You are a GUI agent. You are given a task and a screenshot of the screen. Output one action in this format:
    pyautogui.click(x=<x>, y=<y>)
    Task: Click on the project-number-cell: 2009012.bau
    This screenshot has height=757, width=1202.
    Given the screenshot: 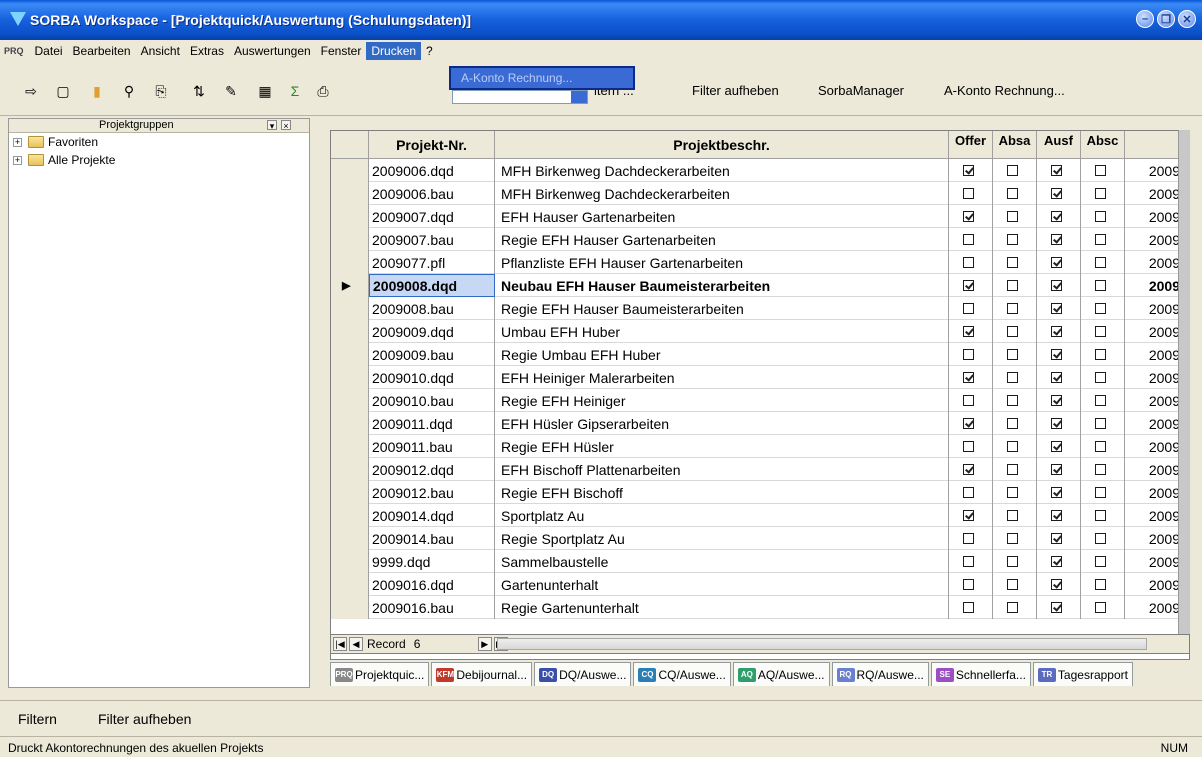 What is the action you would take?
    pyautogui.click(x=432, y=492)
    